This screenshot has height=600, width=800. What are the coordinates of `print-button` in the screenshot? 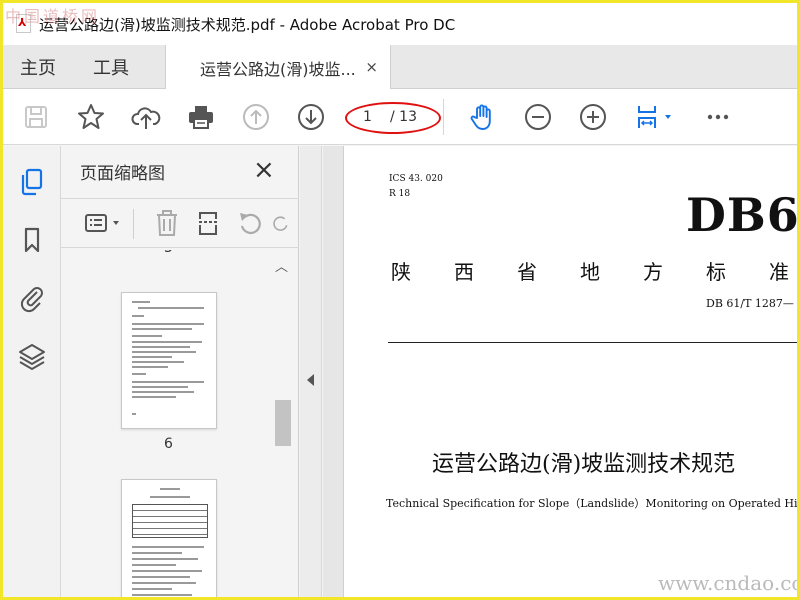 It's located at (201, 117).